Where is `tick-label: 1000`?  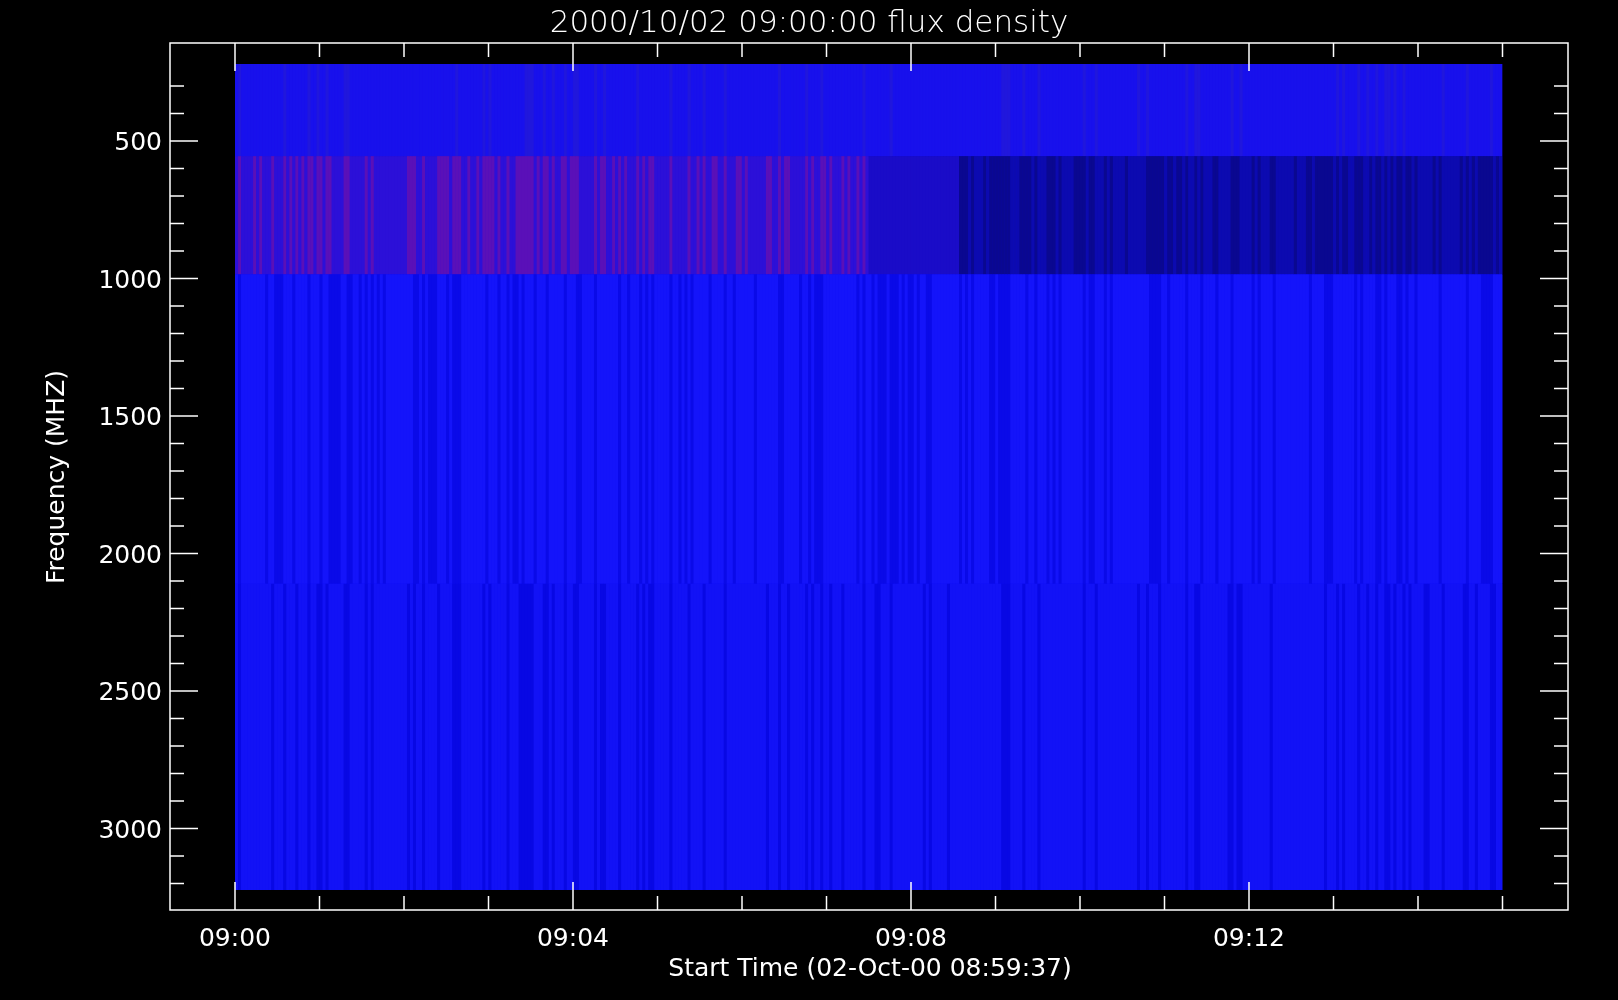
tick-label: 1000 is located at coordinates (130, 279).